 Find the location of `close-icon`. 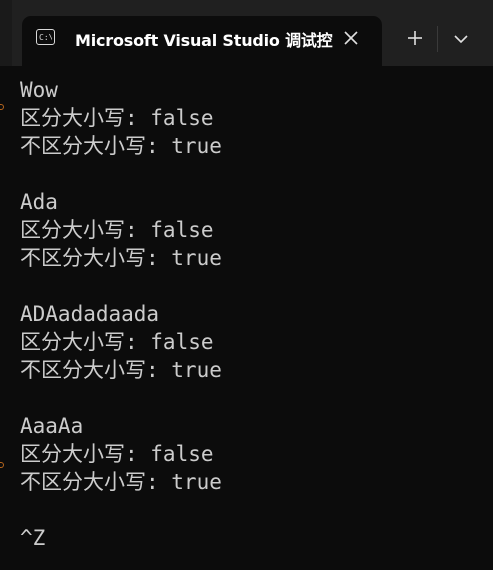

close-icon is located at coordinates (351, 38).